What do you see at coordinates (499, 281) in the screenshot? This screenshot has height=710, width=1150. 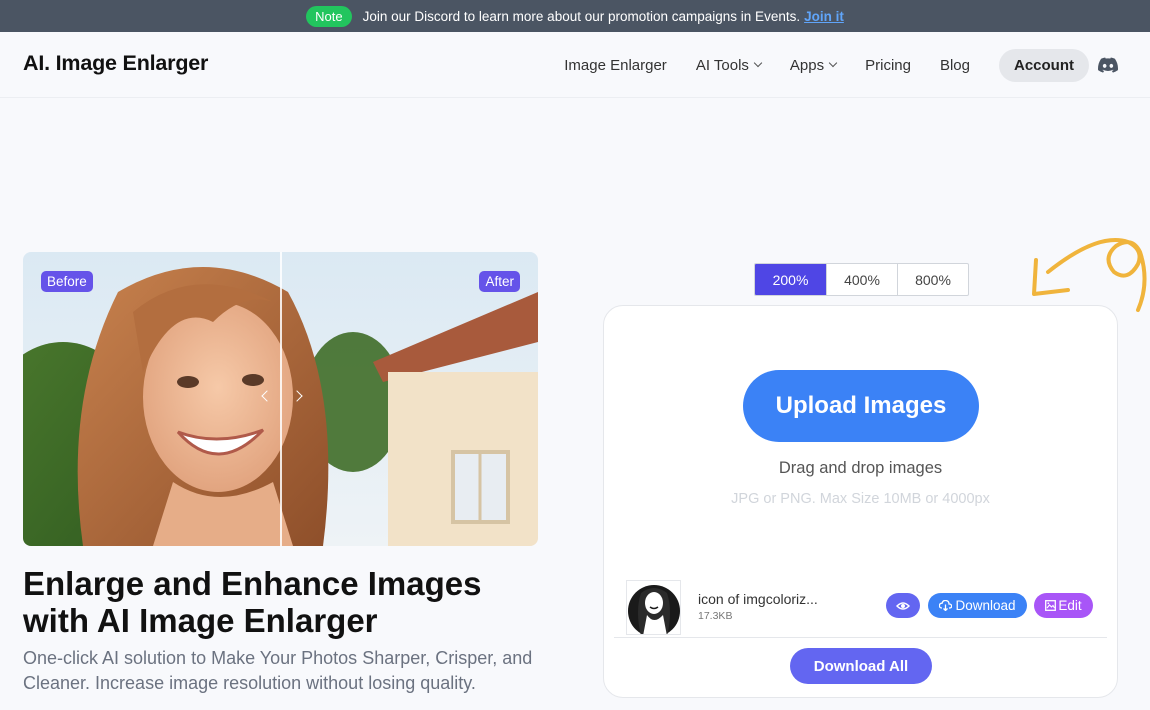 I see `after-tag: After` at bounding box center [499, 281].